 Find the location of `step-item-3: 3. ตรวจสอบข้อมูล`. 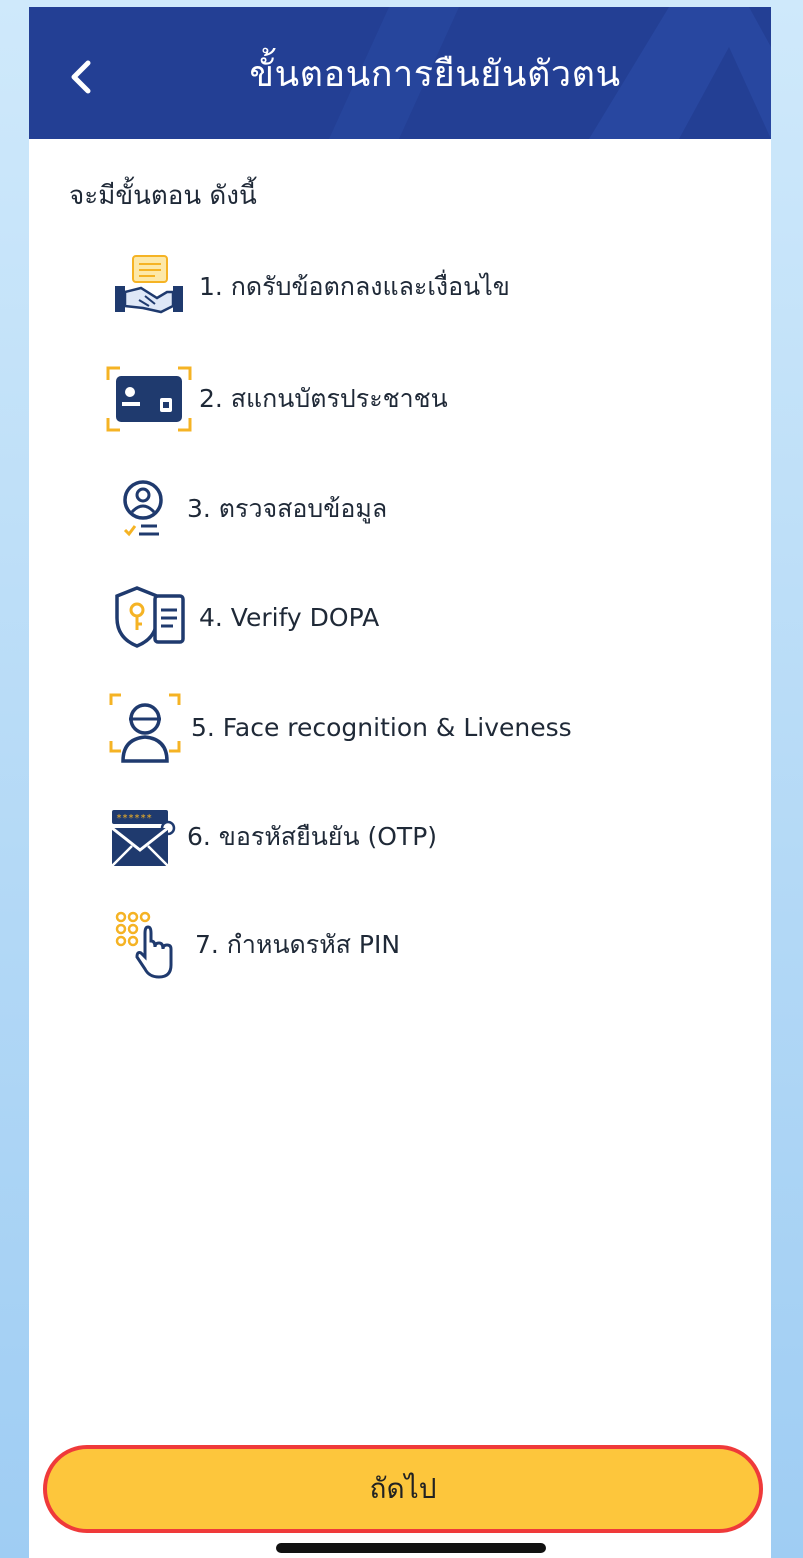

step-item-3: 3. ตรวจสอบข้อมูล is located at coordinates (243, 509).